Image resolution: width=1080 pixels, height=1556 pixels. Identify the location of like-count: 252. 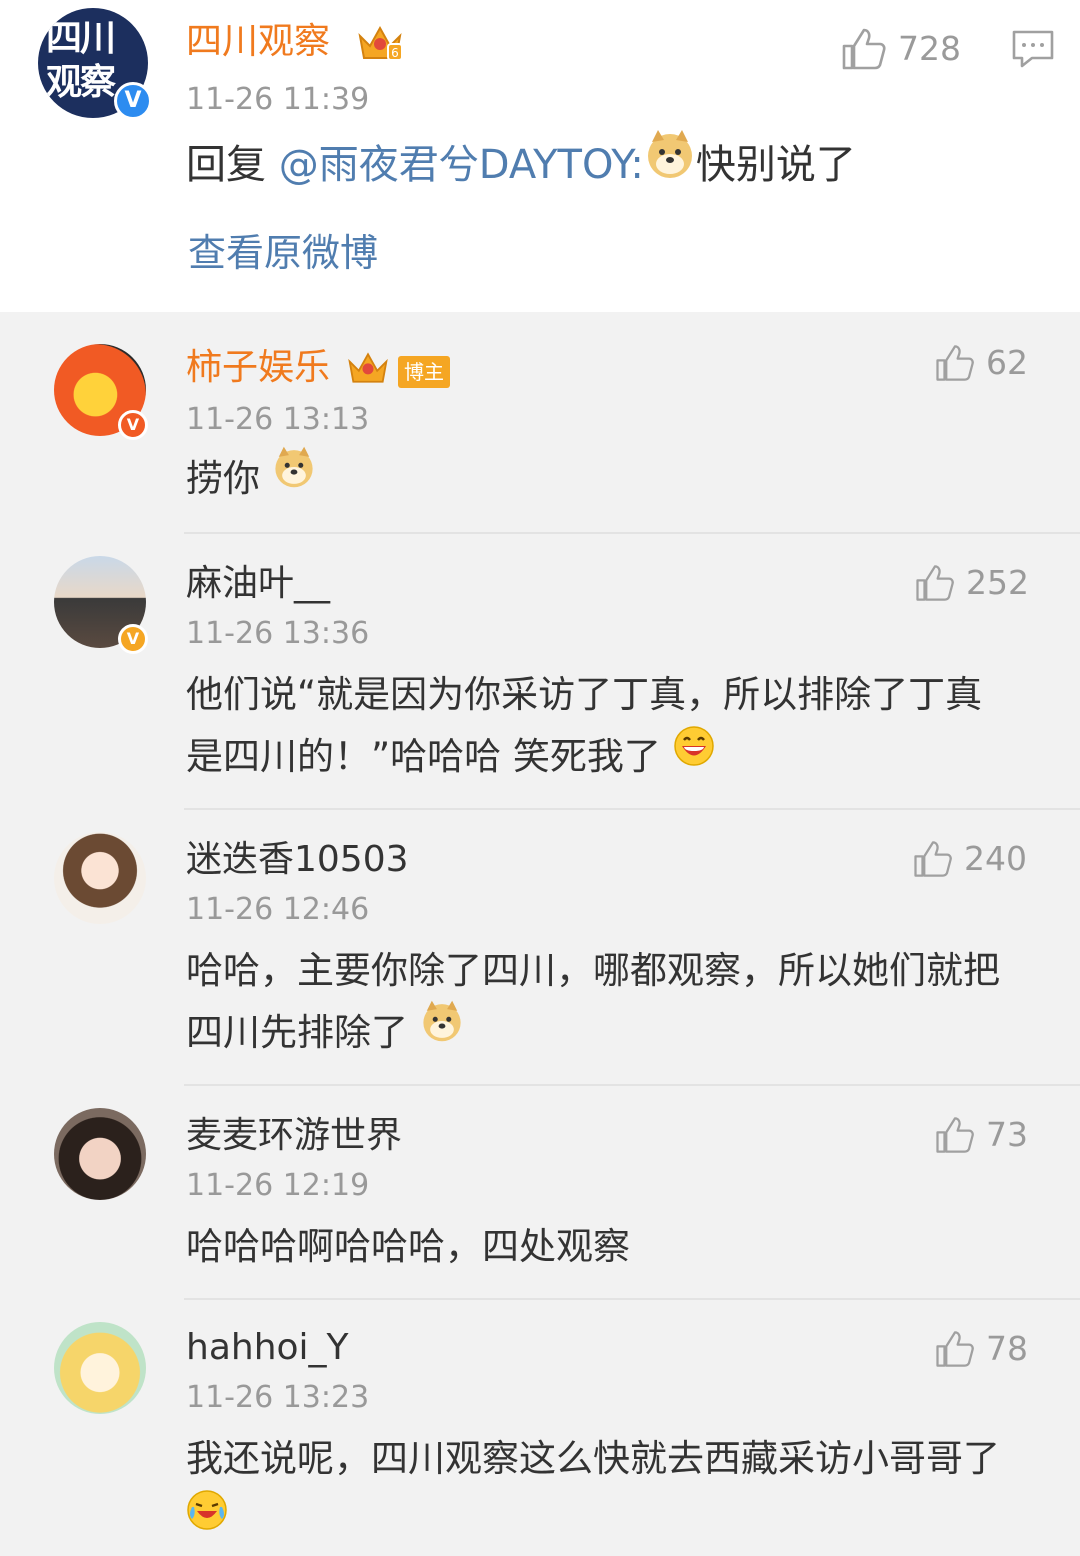
(997, 582).